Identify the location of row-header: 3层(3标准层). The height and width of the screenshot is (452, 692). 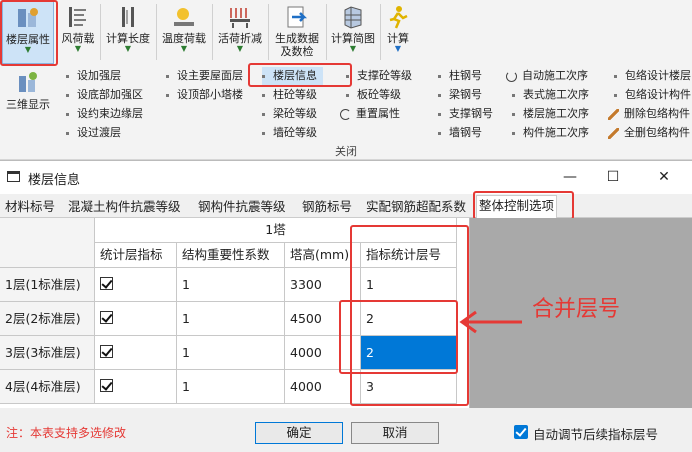
(47, 353).